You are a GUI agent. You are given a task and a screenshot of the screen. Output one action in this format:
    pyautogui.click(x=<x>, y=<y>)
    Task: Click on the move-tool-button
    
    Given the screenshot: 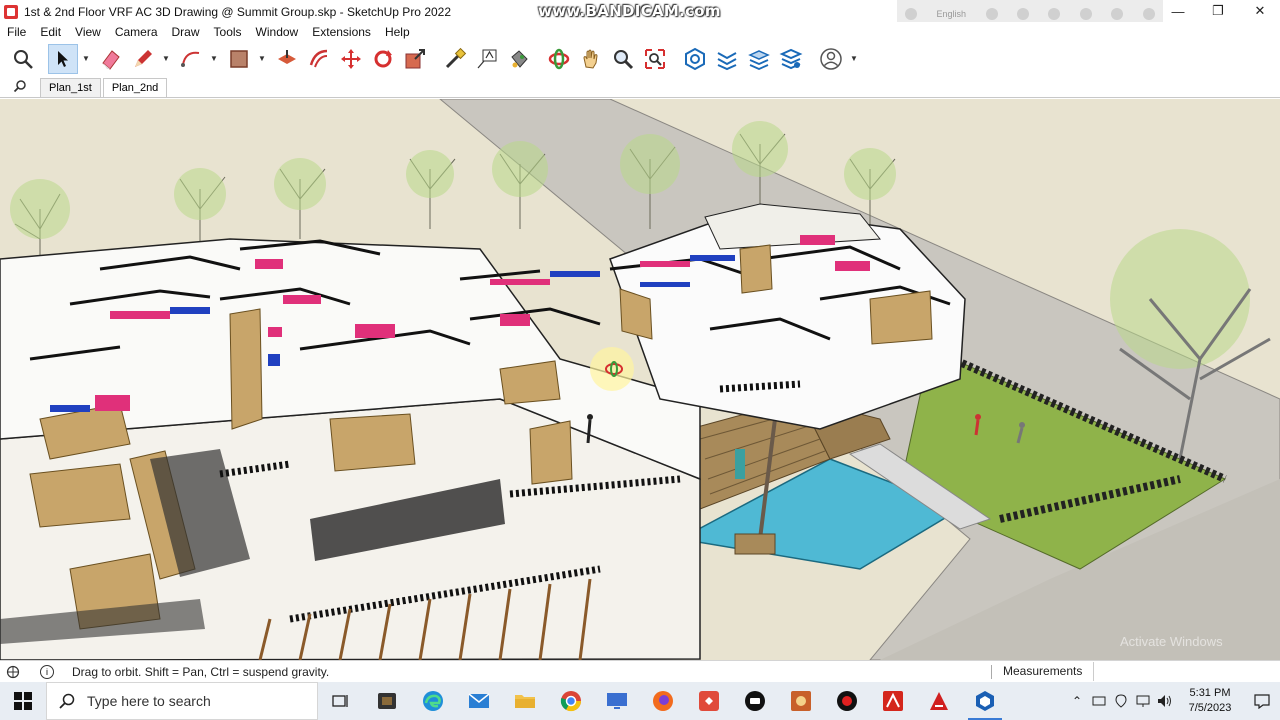 What is the action you would take?
    pyautogui.click(x=351, y=59)
    